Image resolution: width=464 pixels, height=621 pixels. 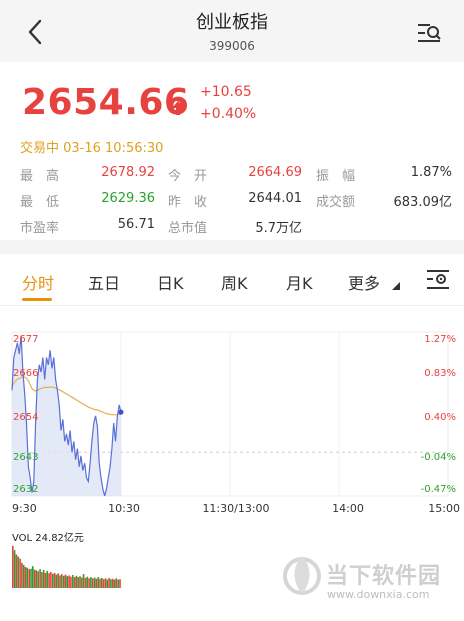 What do you see at coordinates (40, 176) in the screenshot?
I see `quote-label: 最 高` at bounding box center [40, 176].